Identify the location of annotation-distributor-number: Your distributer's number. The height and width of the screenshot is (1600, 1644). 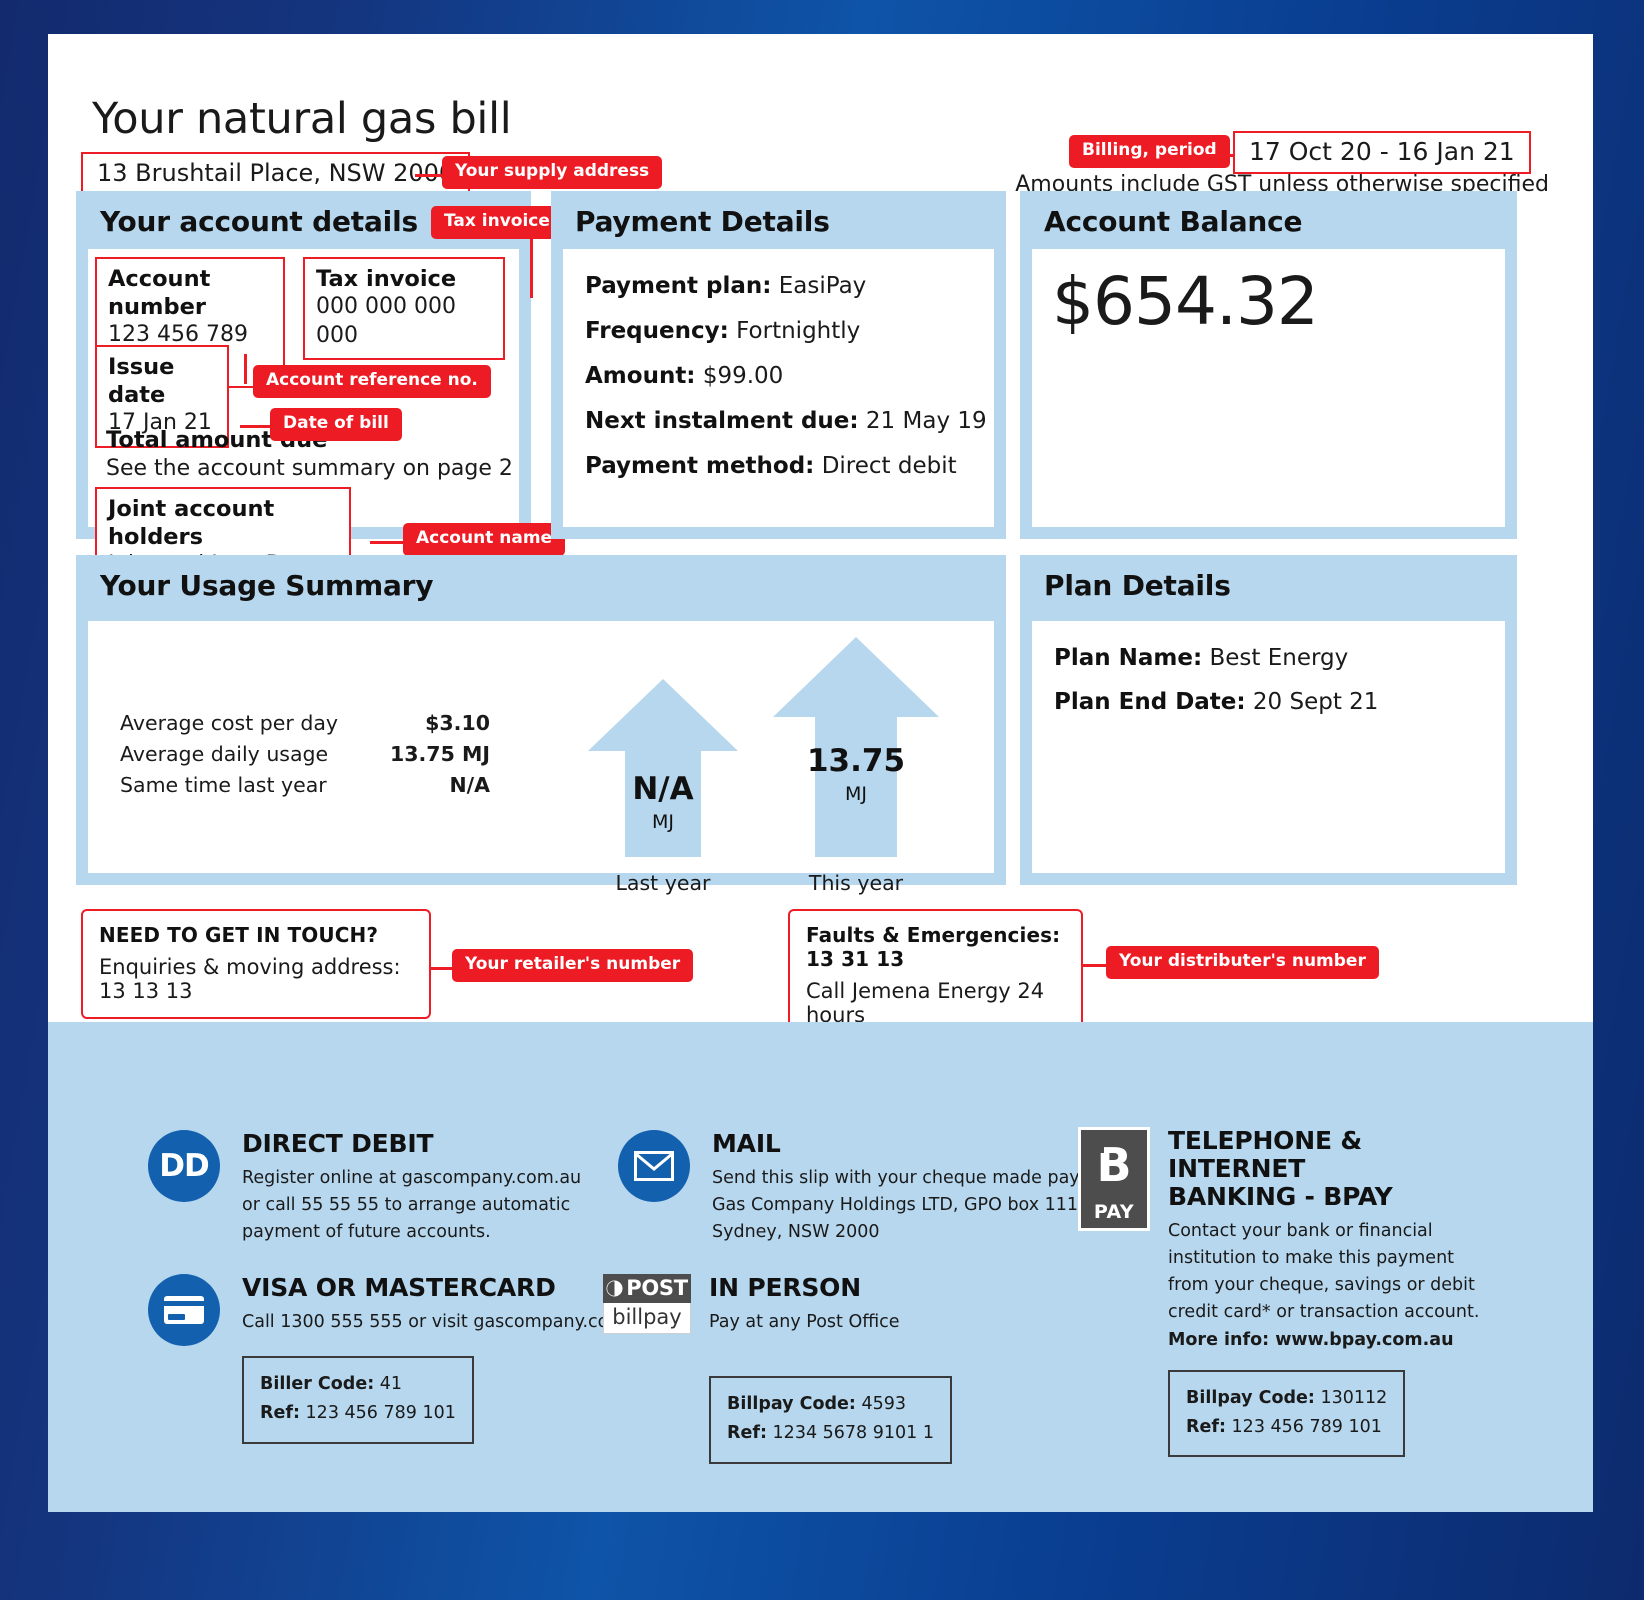
(1242, 962).